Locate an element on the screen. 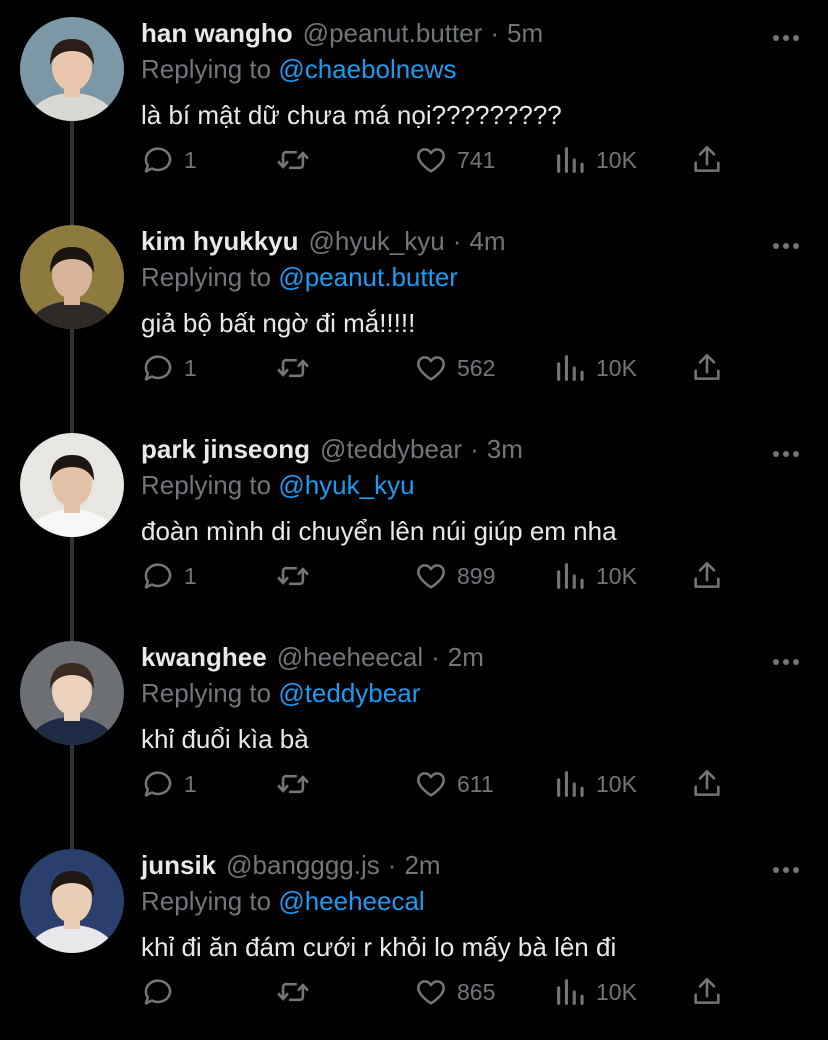  replying-to: Replying to @teddybear is located at coordinates (280, 693).